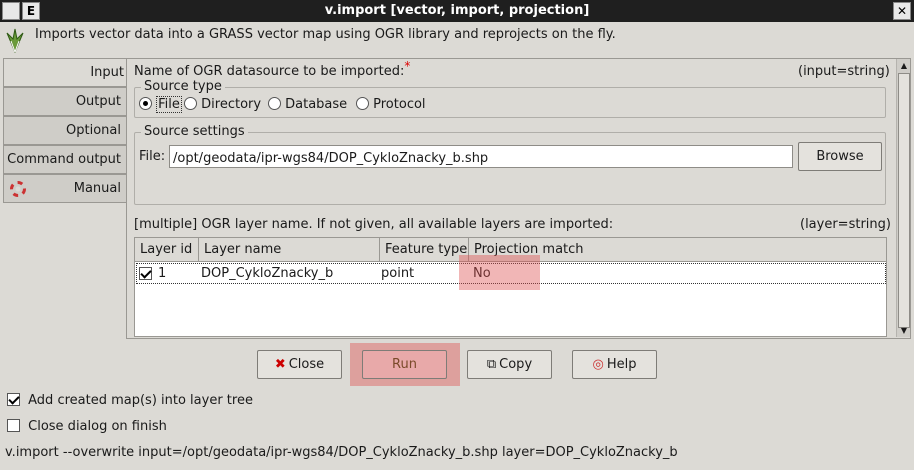 This screenshot has width=914, height=470. What do you see at coordinates (18, 189) in the screenshot?
I see `lifebuoy-icon` at bounding box center [18, 189].